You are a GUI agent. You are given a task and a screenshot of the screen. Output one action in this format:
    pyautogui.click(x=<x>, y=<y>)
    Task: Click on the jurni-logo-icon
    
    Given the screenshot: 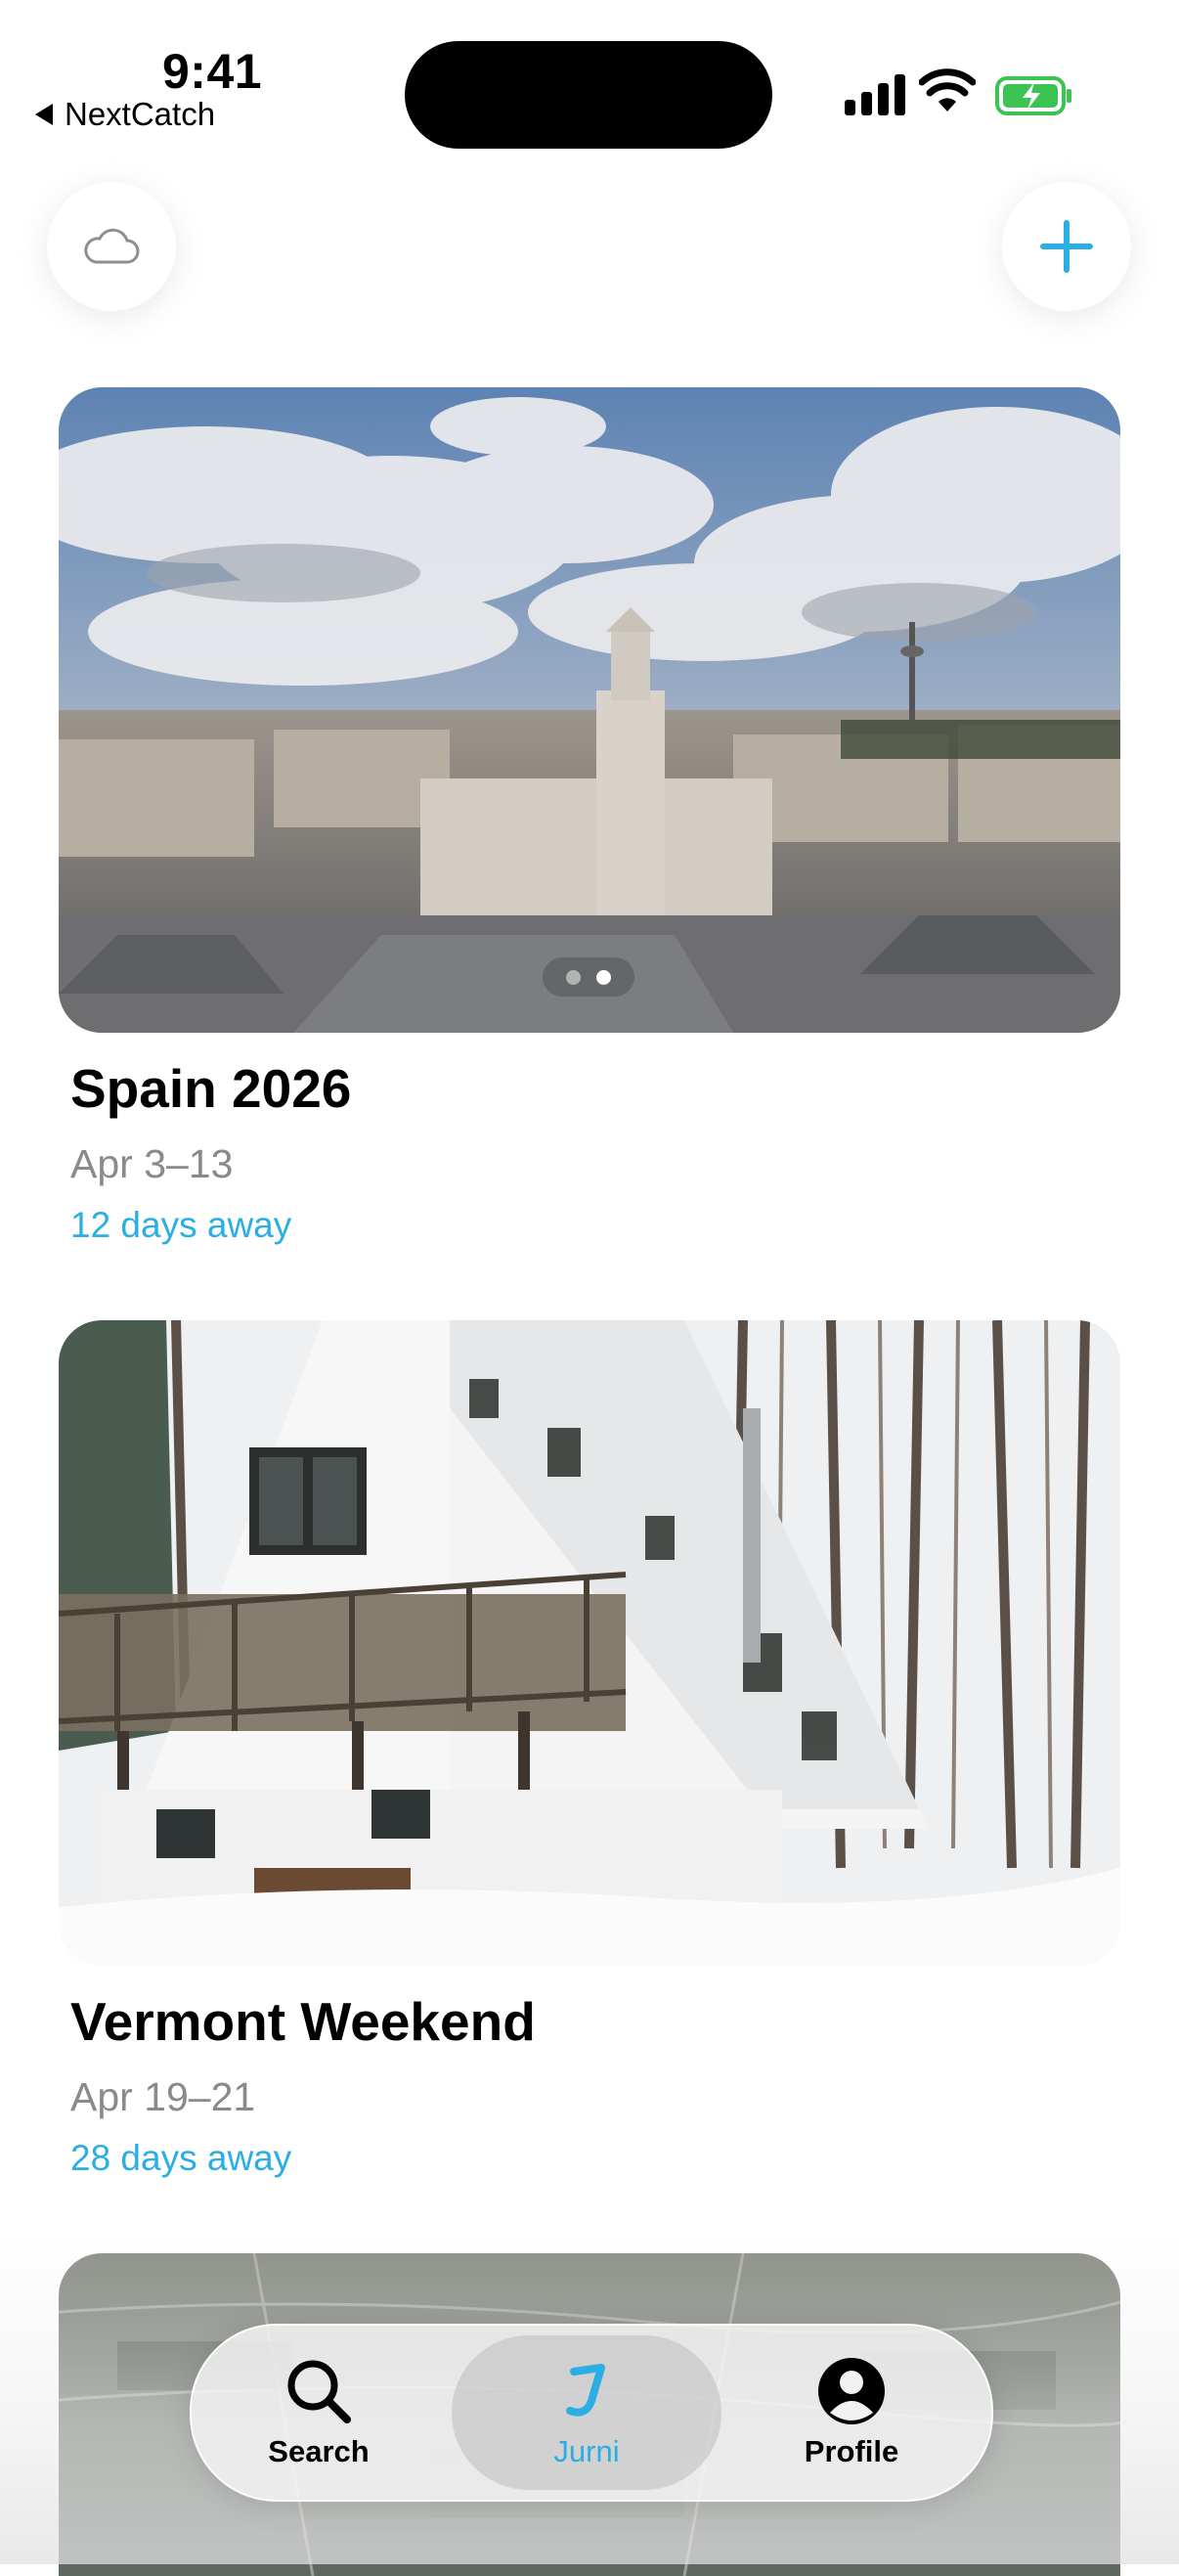 What is the action you would take?
    pyautogui.click(x=585, y=2390)
    